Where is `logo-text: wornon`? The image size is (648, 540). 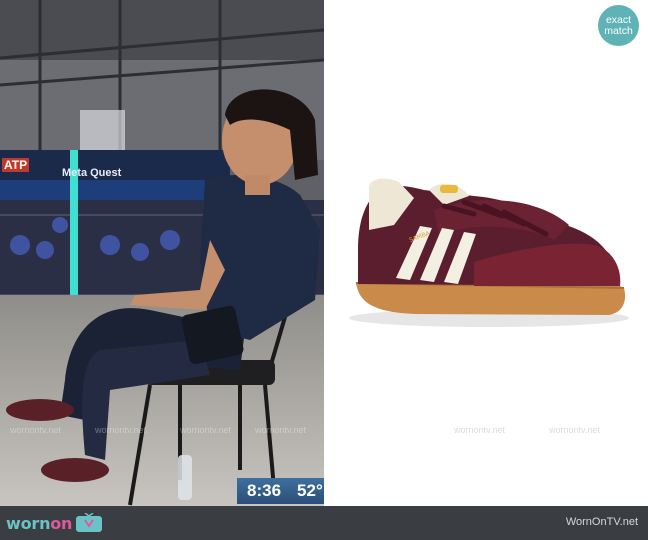 logo-text: wornon is located at coordinates (39, 523).